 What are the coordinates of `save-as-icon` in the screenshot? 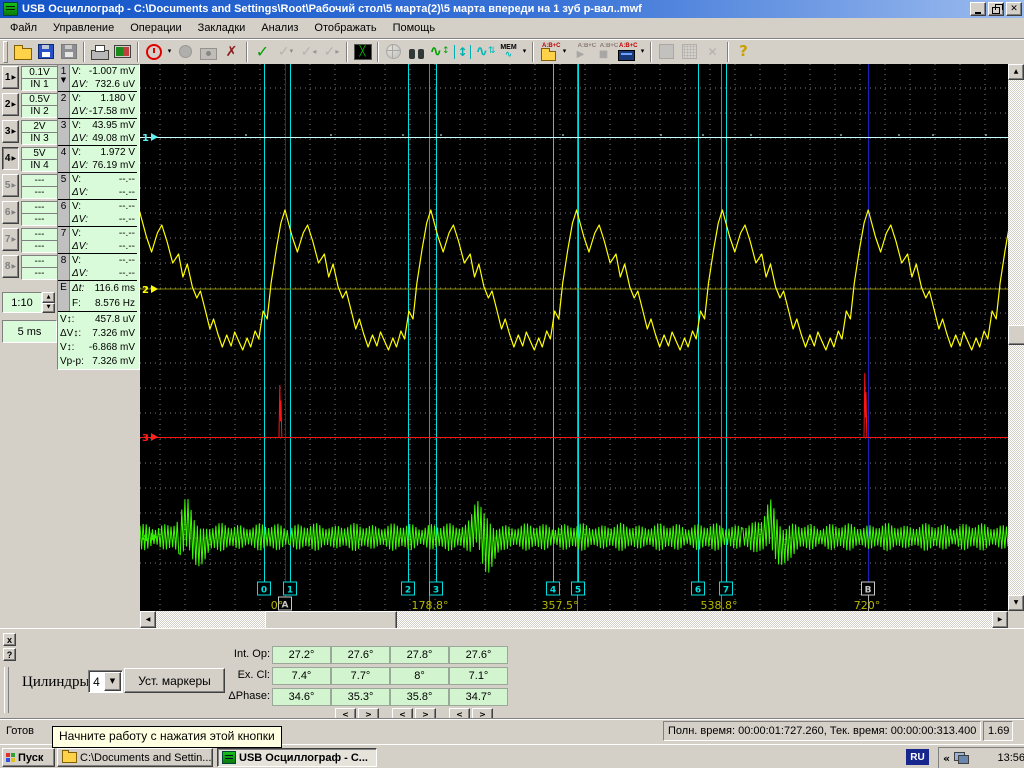 It's located at (68, 52).